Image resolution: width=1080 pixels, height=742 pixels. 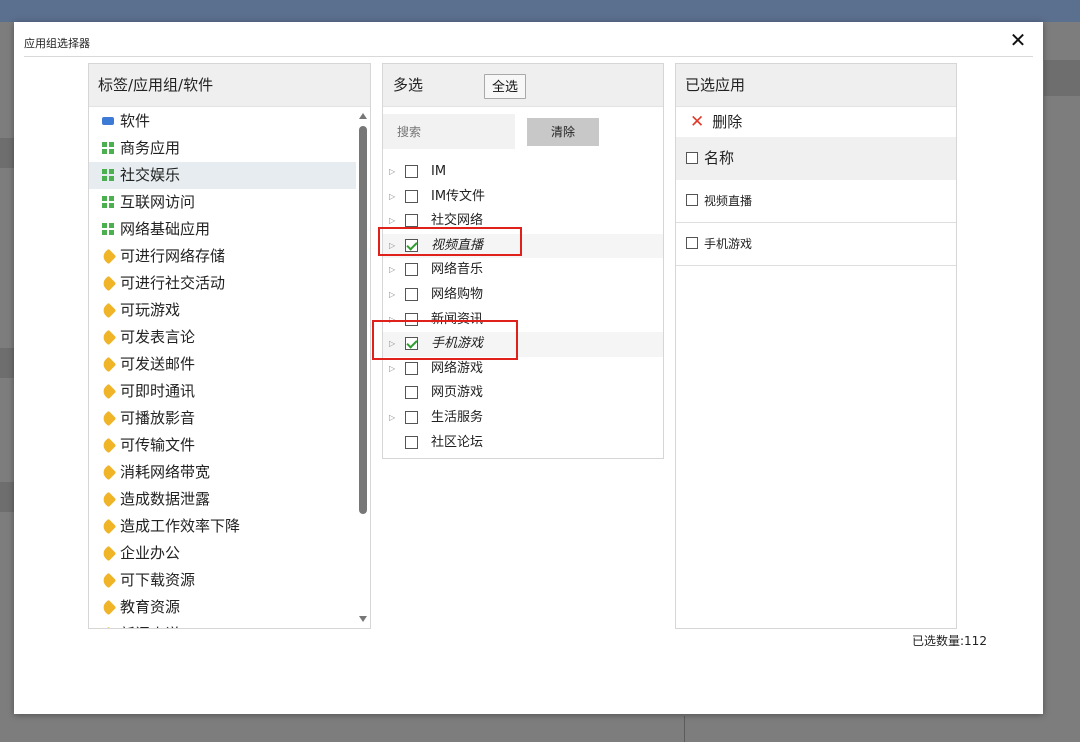 I want to click on category-item-label: 教育资源, so click(x=150, y=607).